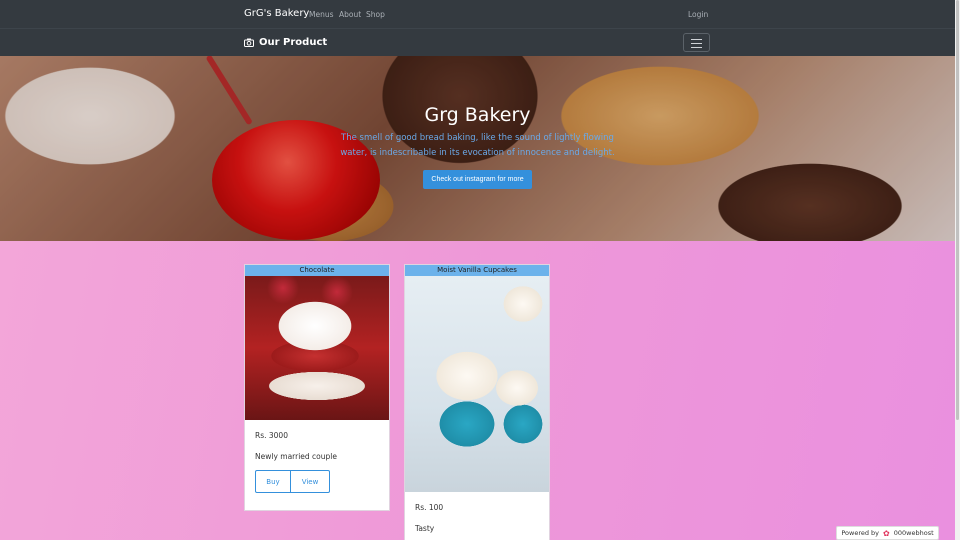  Describe the element at coordinates (296, 456) in the screenshot. I see `product-description: Newly married couple` at that location.